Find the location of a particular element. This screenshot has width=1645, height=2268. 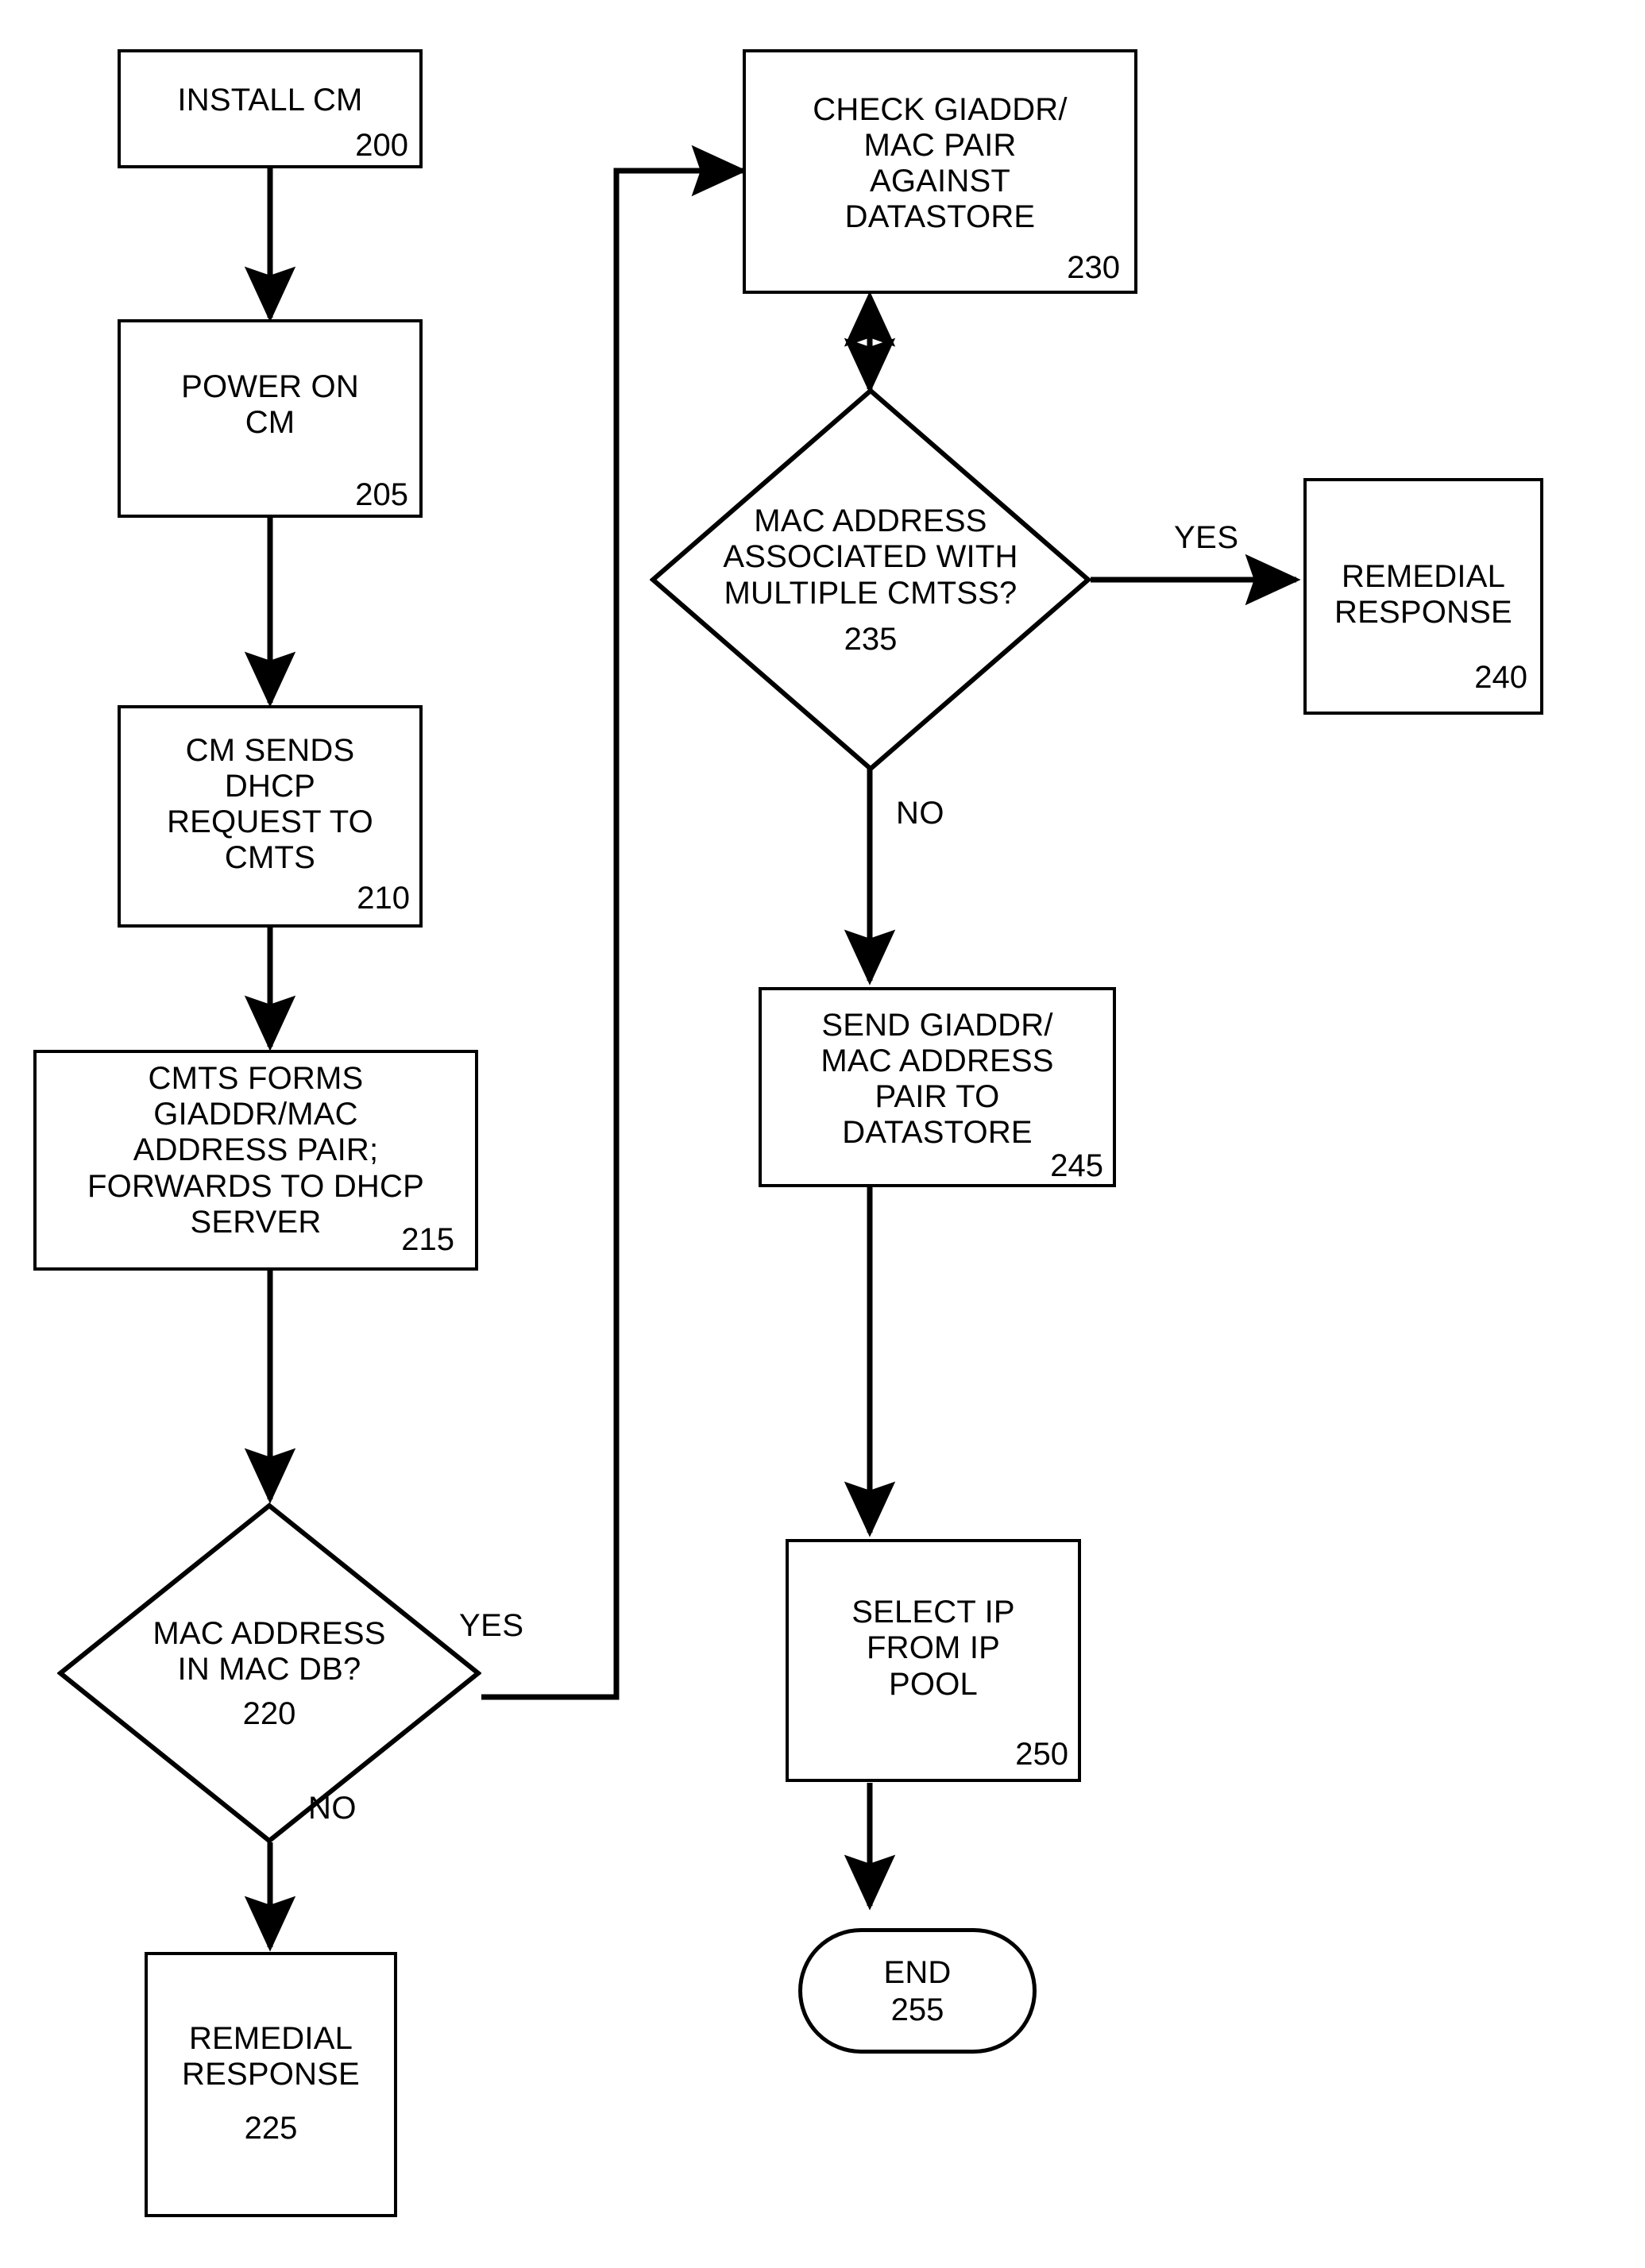

node-remedial-response-240: REMEDIAL RESPONSE 240 is located at coordinates (1423, 596).